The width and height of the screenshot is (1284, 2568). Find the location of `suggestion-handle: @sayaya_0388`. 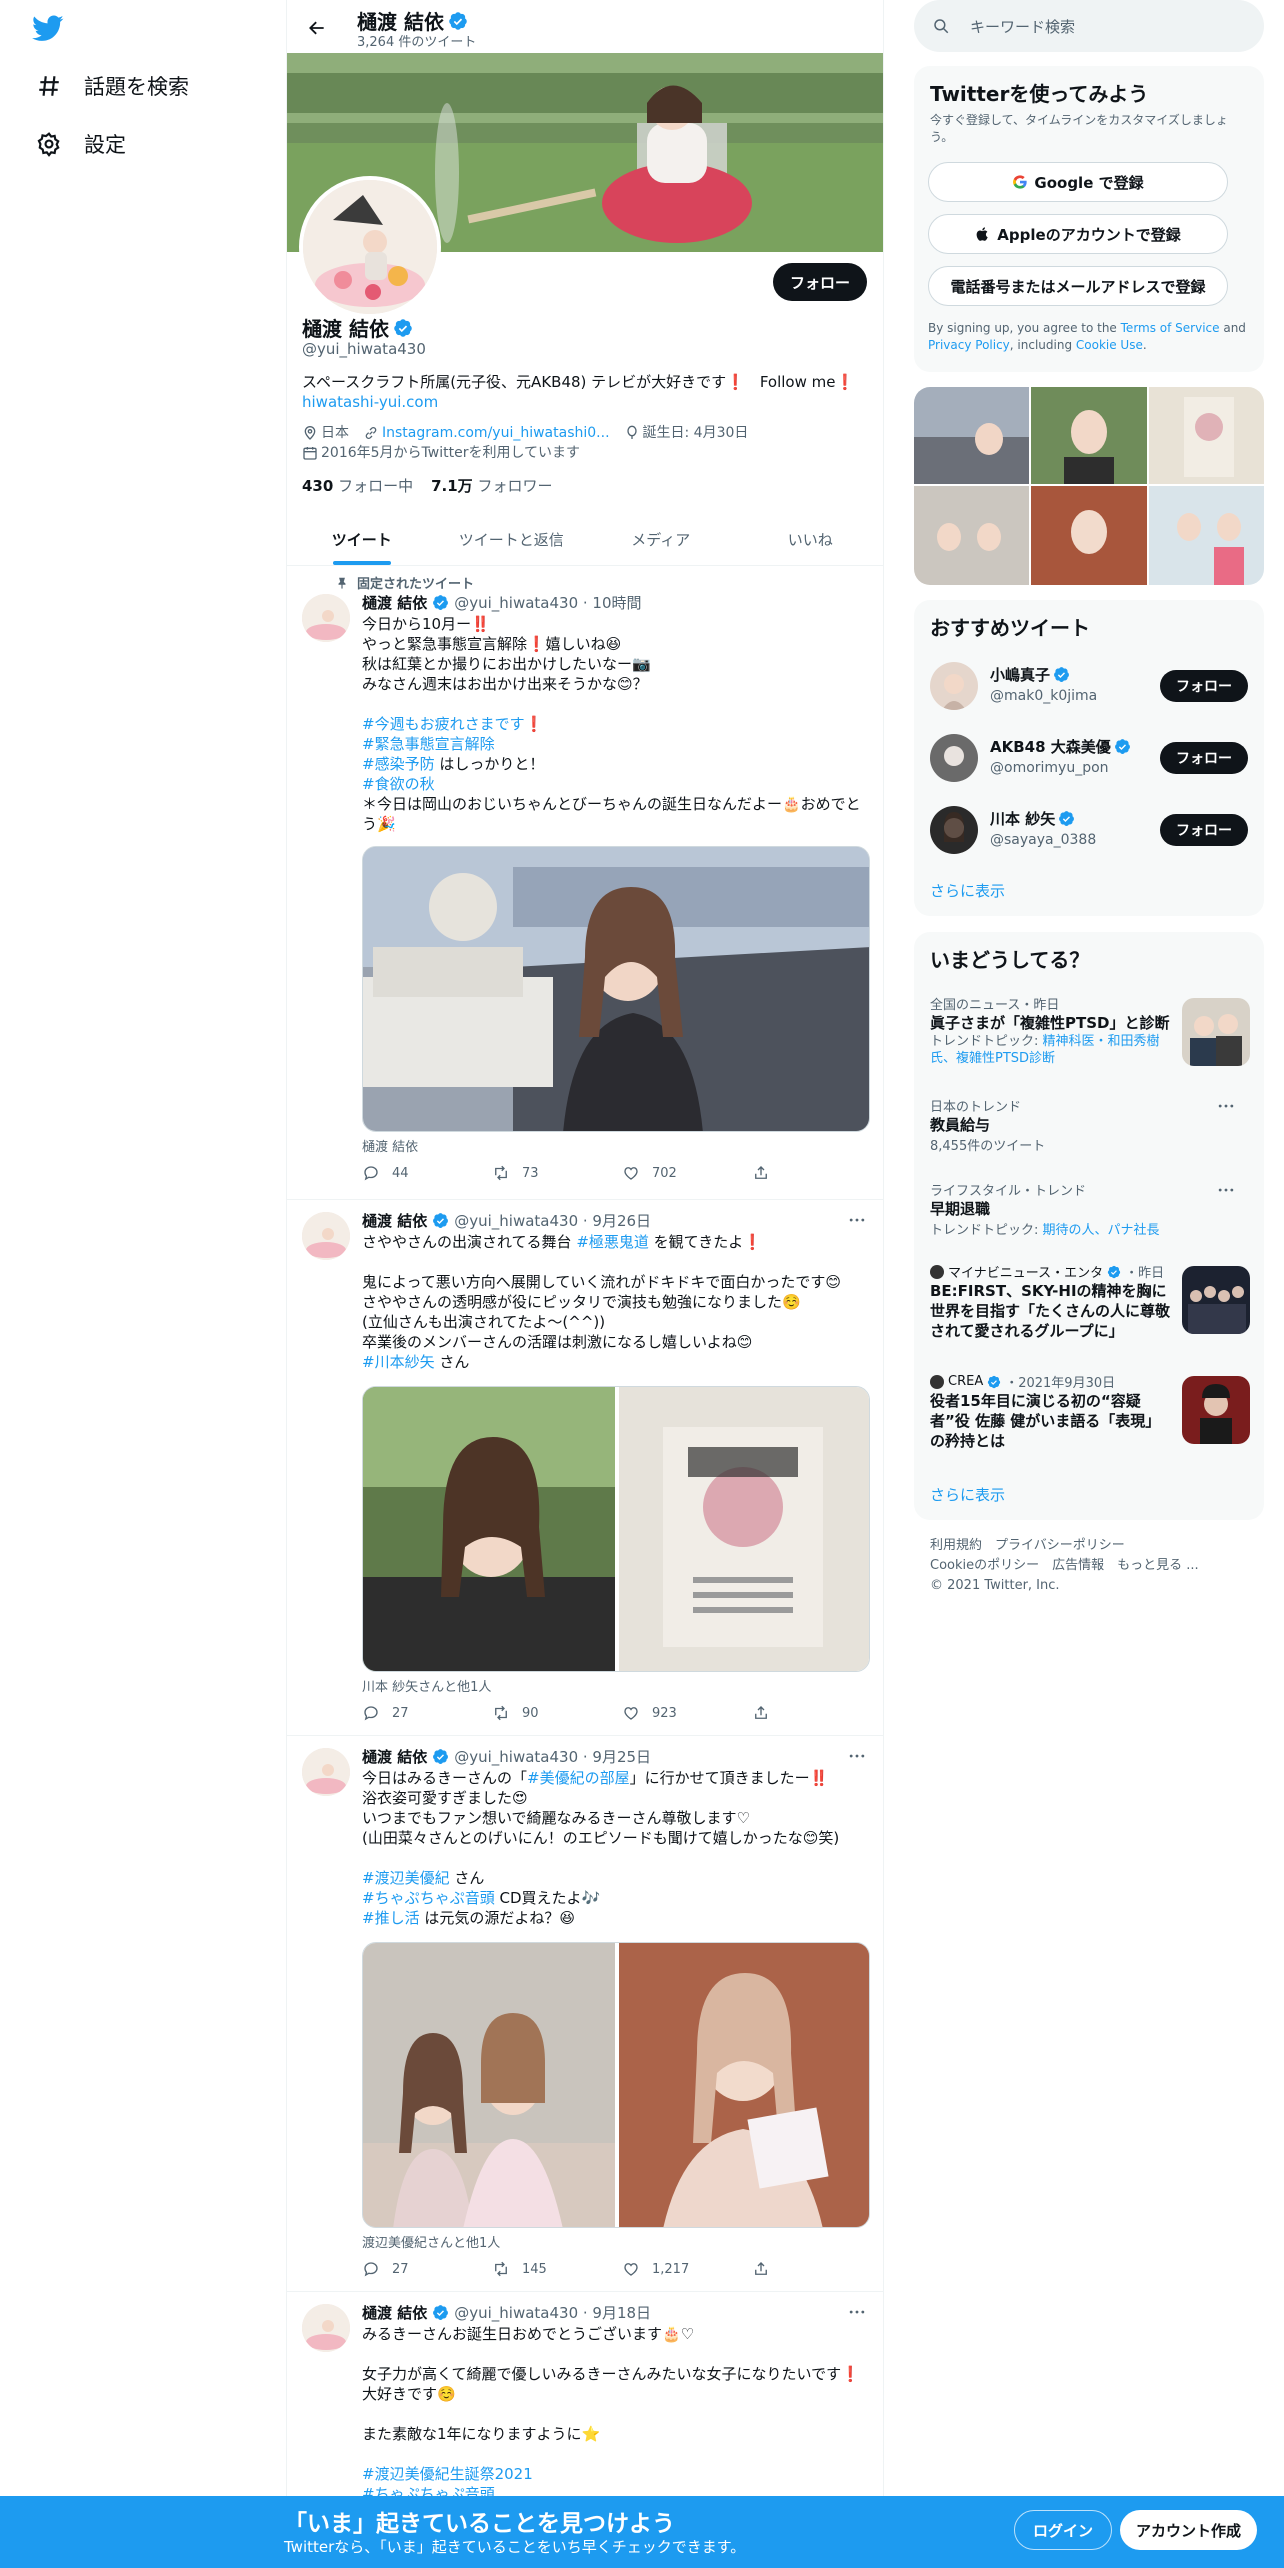

suggestion-handle: @sayaya_0388 is located at coordinates (1043, 840).